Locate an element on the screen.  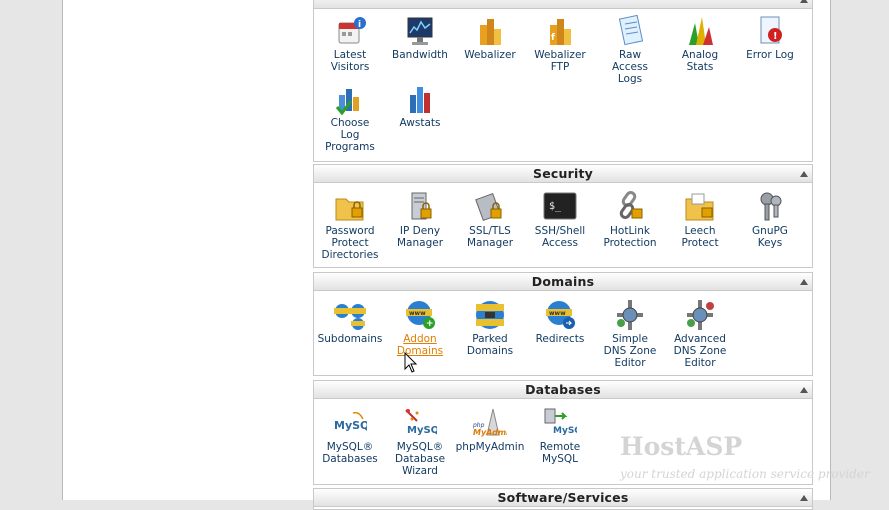
ip-deny-manager-link: IP Deny Manager is located at coordinates (420, 220).